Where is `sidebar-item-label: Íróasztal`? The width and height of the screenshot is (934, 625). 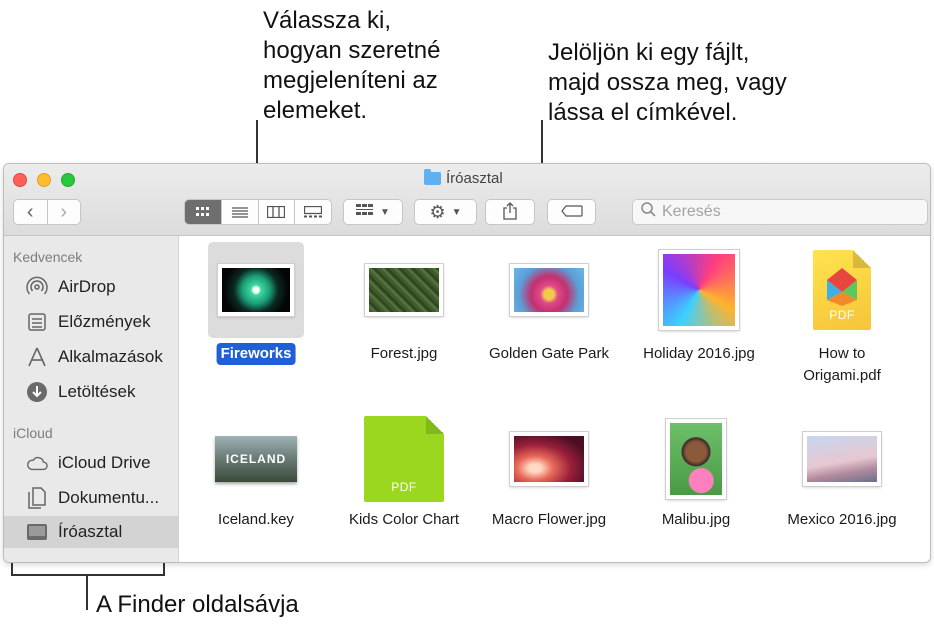 sidebar-item-label: Íróasztal is located at coordinates (90, 531).